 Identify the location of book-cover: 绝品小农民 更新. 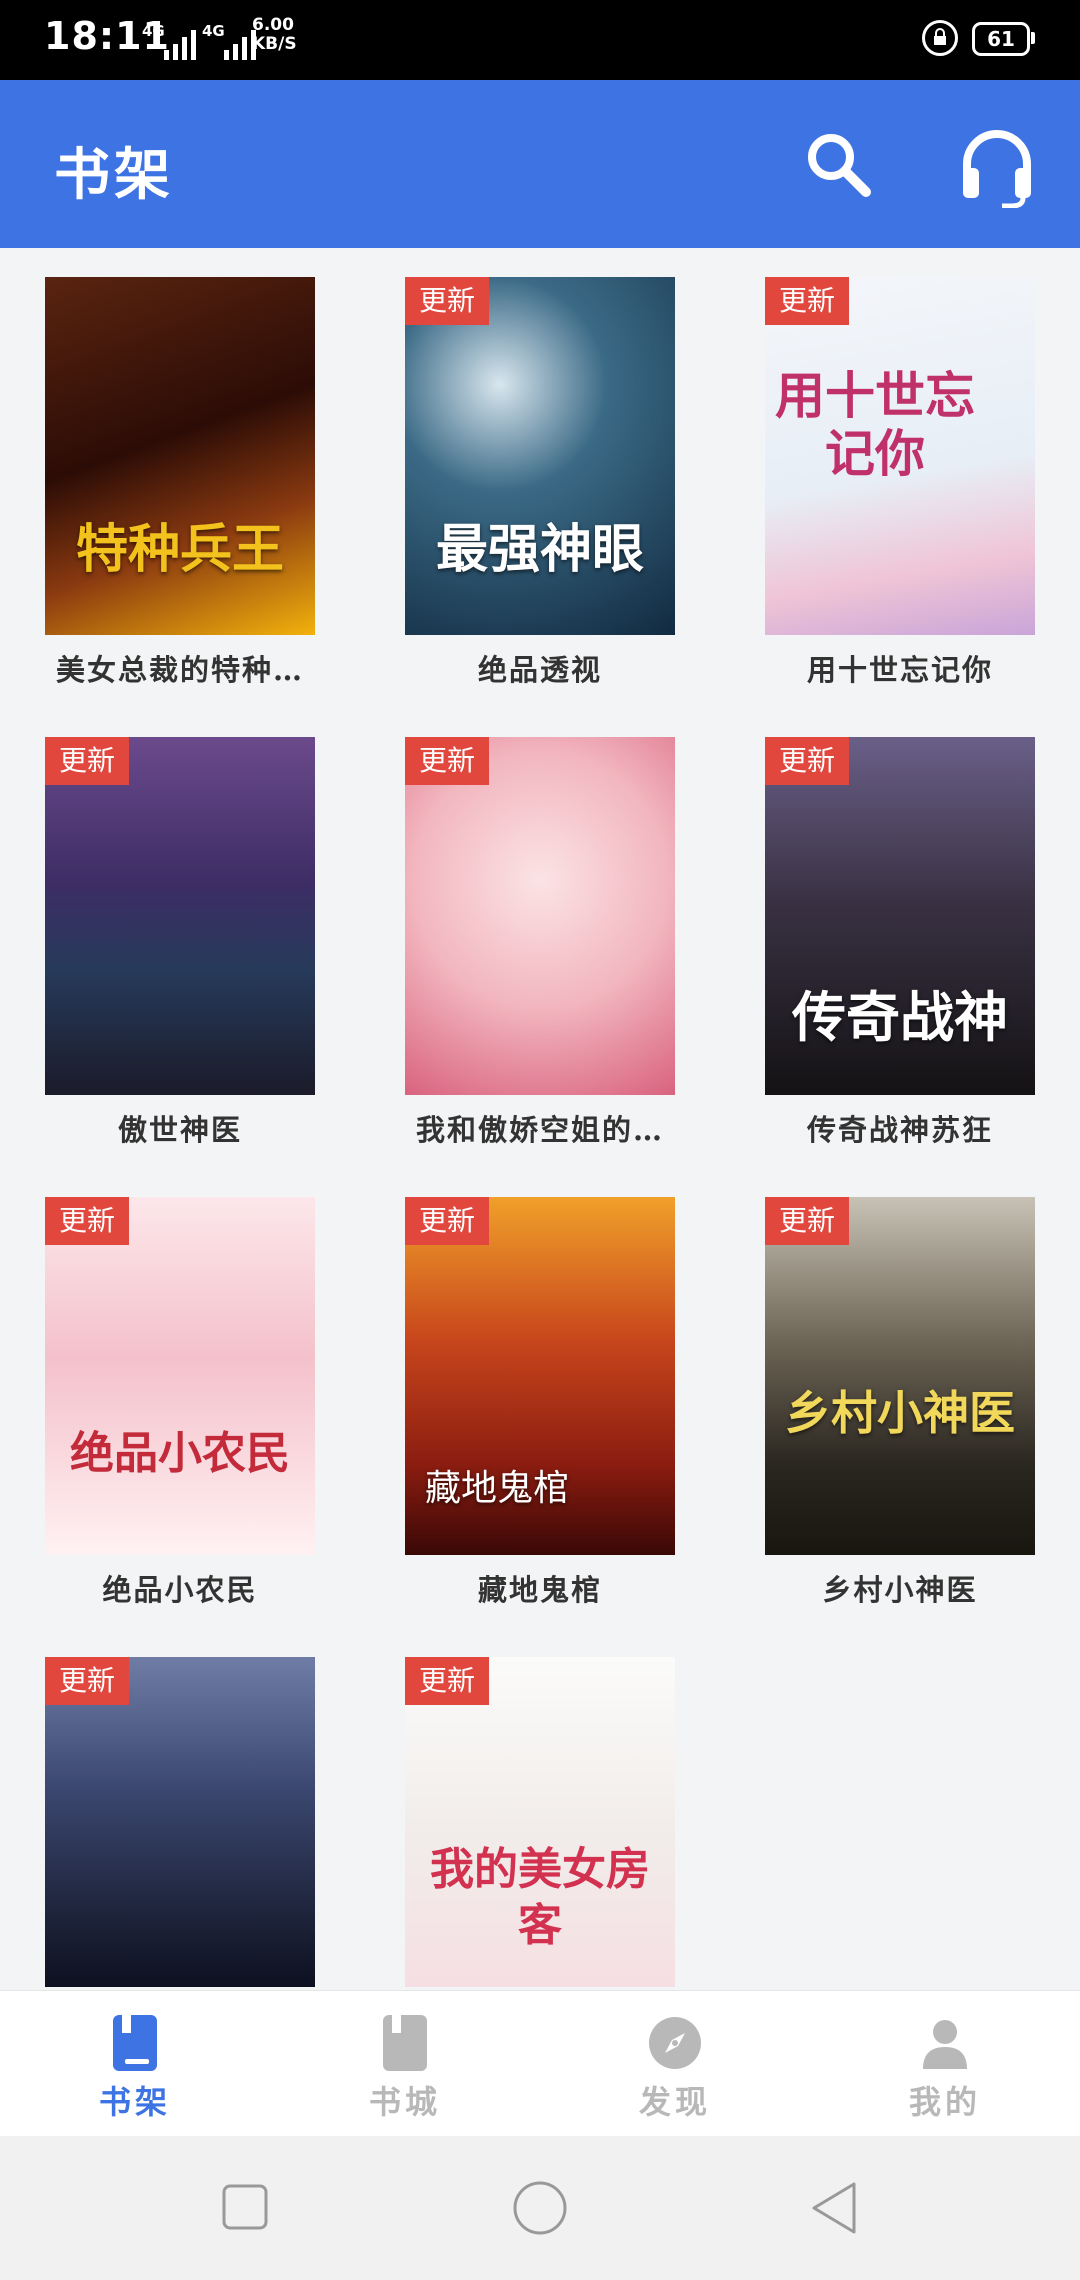
(180, 1376).